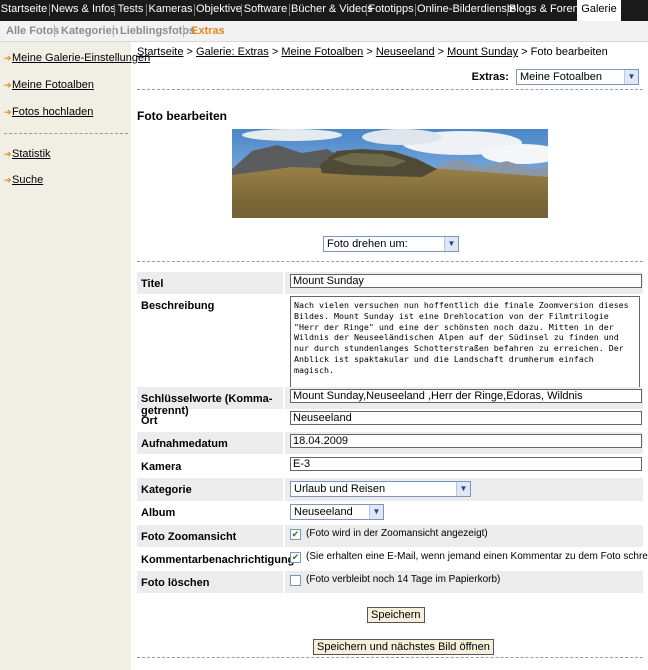 The image size is (648, 670). What do you see at coordinates (24, 10) in the screenshot?
I see `nav-startseite: Startseite` at bounding box center [24, 10].